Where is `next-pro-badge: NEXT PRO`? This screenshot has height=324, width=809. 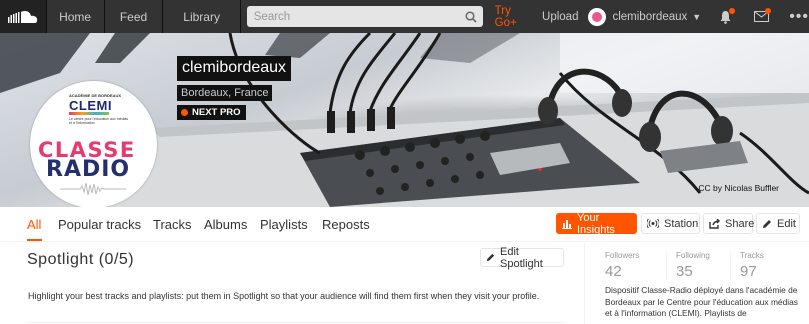 next-pro-badge: NEXT PRO is located at coordinates (211, 112).